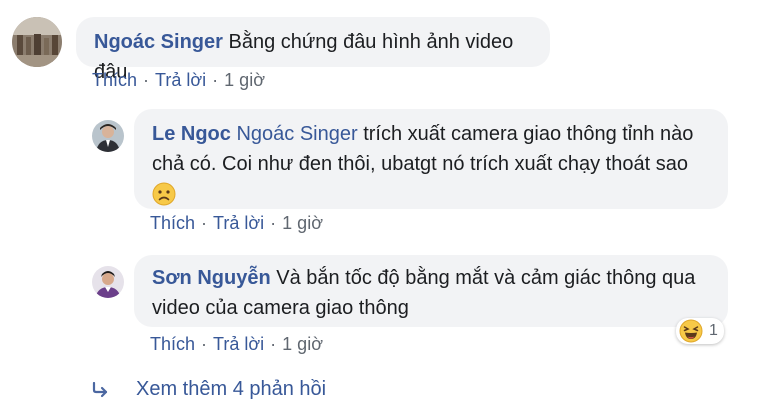  What do you see at coordinates (158, 42) in the screenshot?
I see `comment-author: Ngoác Singer` at bounding box center [158, 42].